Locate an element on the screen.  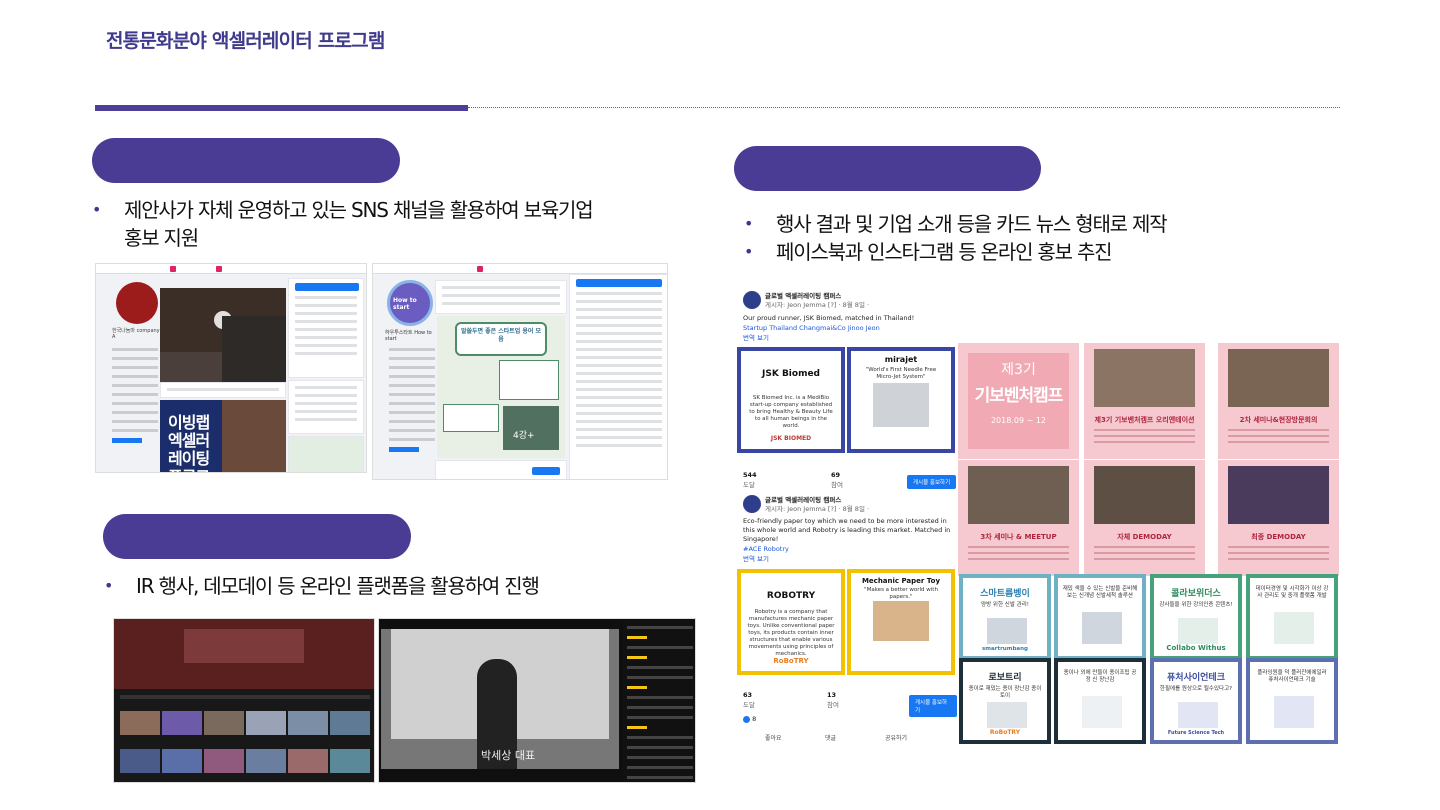
event-card: 제3기 기보벤처캠프 오리엔테이션 is located at coordinates (1144, 401).